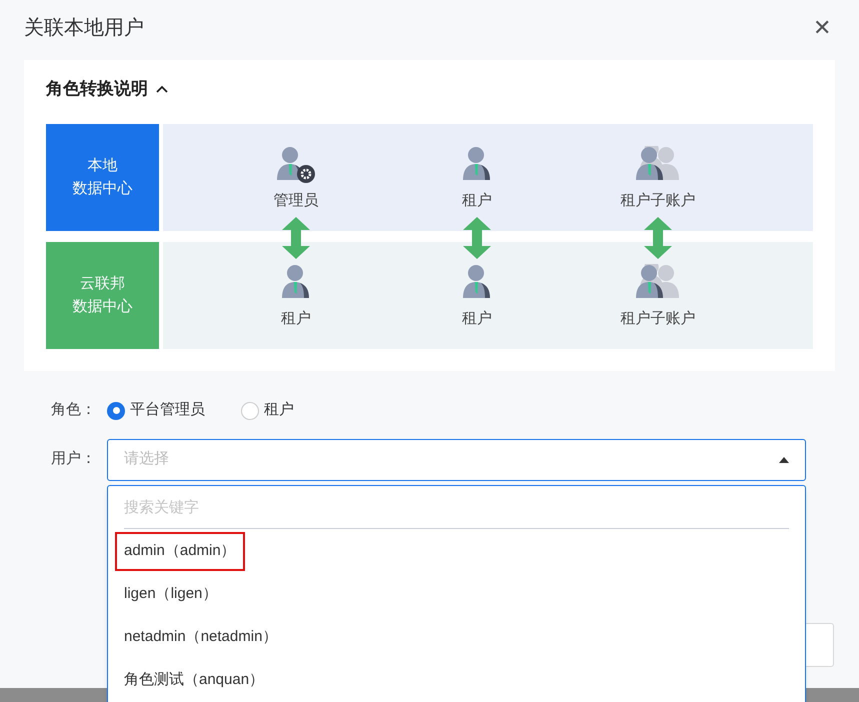  I want to click on user-label: 用户：, so click(74, 459).